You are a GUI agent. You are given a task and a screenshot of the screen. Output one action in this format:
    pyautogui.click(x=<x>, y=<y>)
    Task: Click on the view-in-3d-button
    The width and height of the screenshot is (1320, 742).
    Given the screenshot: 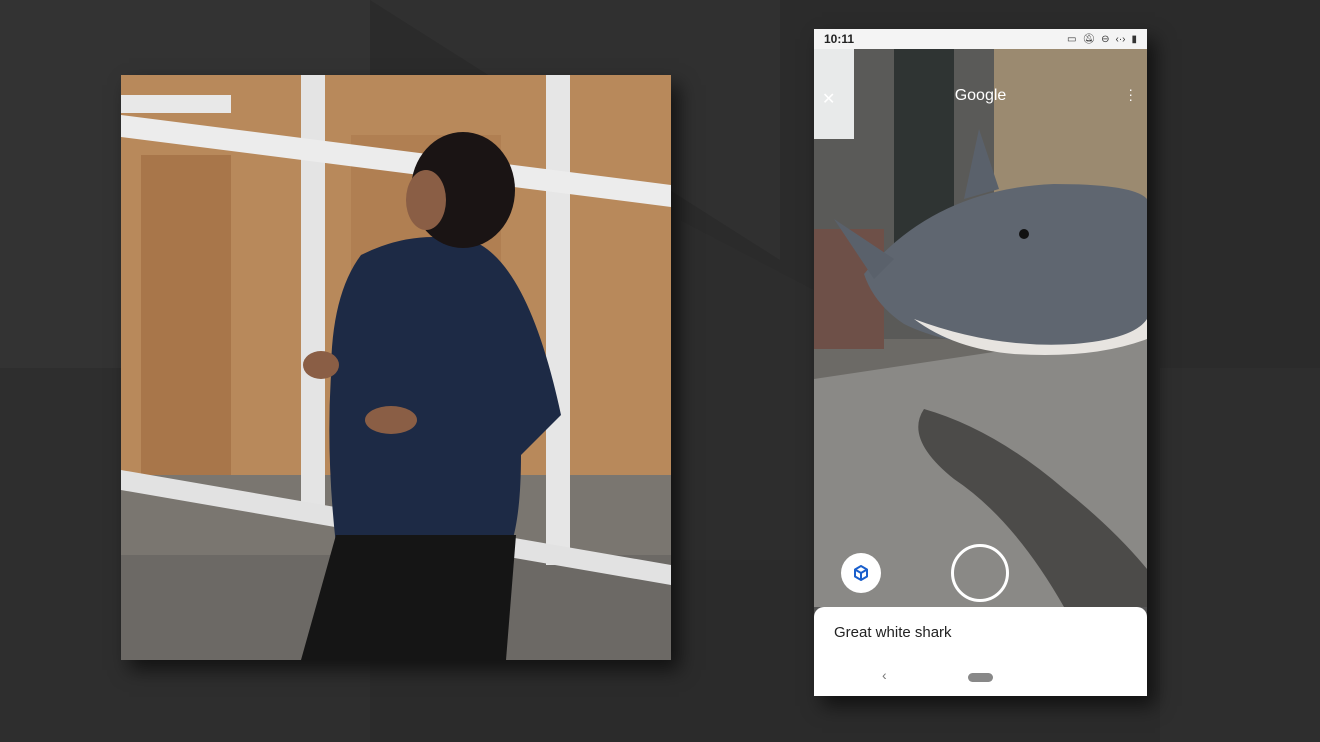 What is the action you would take?
    pyautogui.click(x=861, y=573)
    